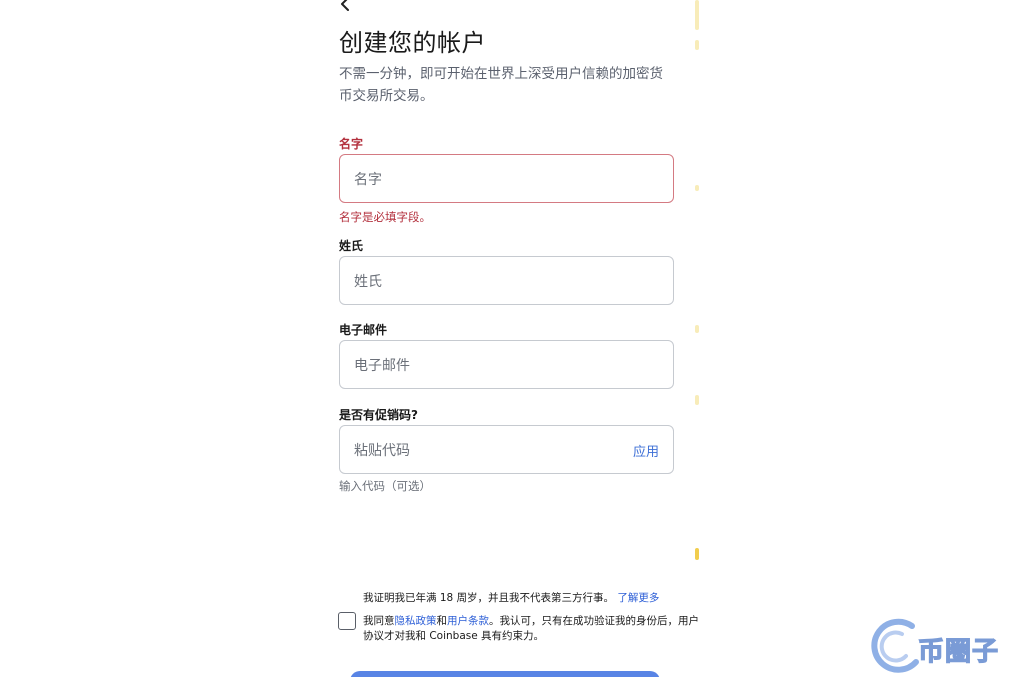  Describe the element at coordinates (351, 144) in the screenshot. I see `first-name-label: 名字` at that location.